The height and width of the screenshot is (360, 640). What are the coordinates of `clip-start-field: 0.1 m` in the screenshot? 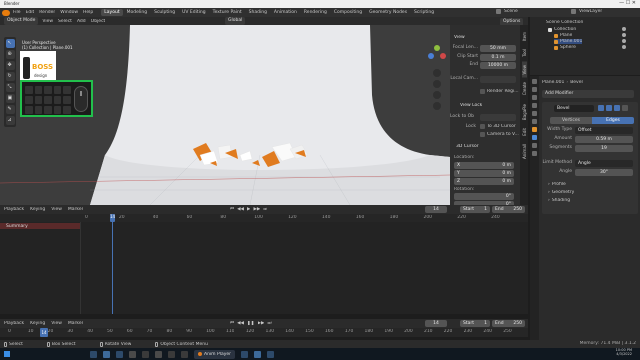 It's located at (498, 57).